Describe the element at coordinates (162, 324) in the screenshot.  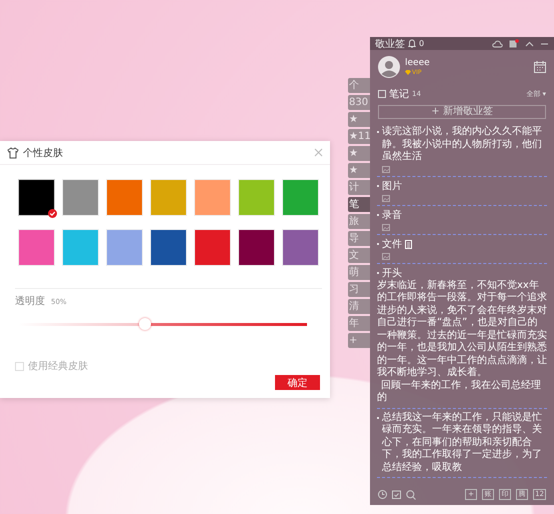
I see `opacity-slider` at that location.